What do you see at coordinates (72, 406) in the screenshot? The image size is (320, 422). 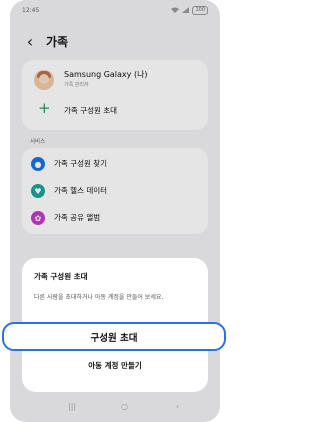 I see `recents-icon: |||` at bounding box center [72, 406].